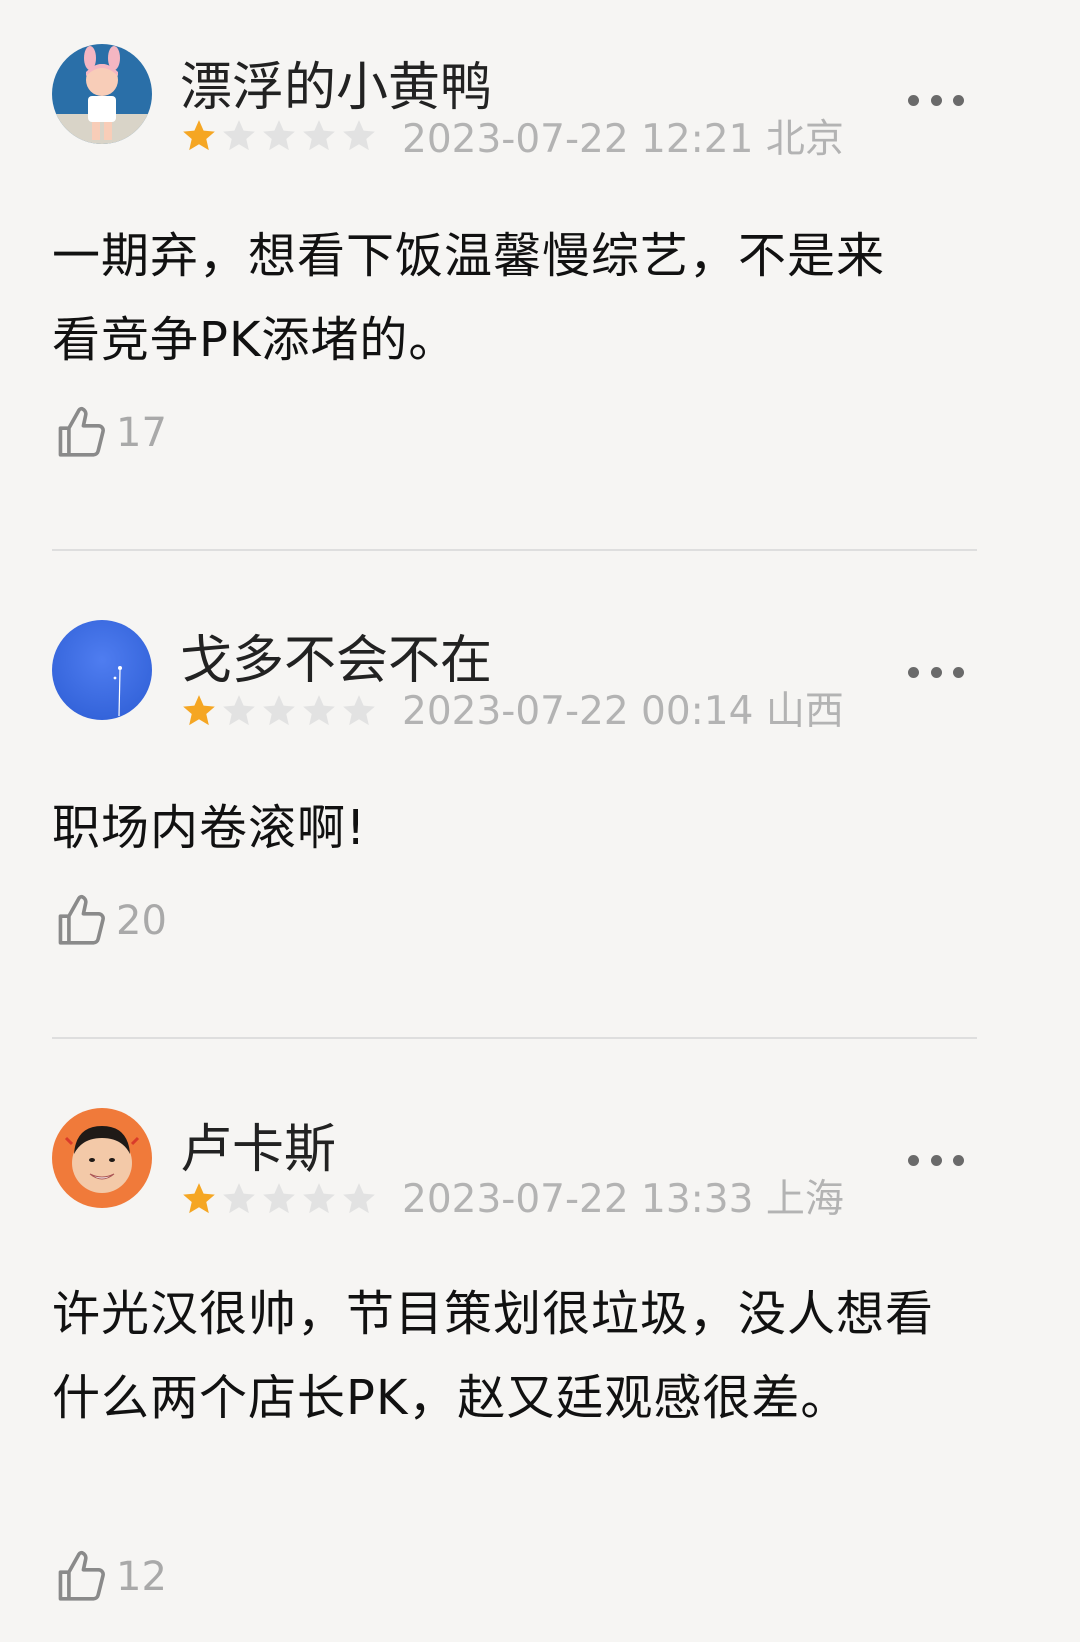  I want to click on review-meta: 2023-07-22 13:33 上海, so click(623, 1200).